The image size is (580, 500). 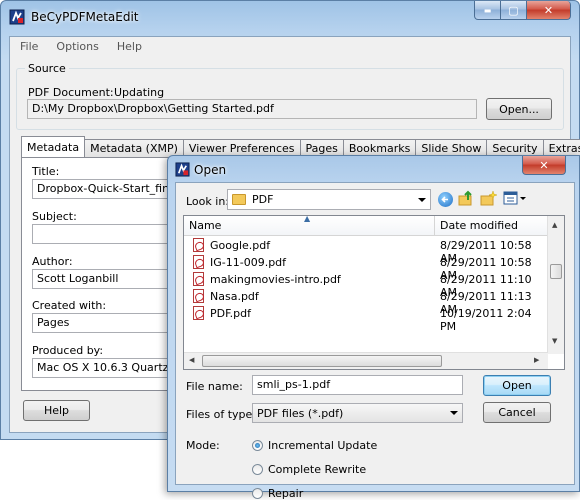 What do you see at coordinates (214, 386) in the screenshot?
I see `file-name-label: File name:` at bounding box center [214, 386].